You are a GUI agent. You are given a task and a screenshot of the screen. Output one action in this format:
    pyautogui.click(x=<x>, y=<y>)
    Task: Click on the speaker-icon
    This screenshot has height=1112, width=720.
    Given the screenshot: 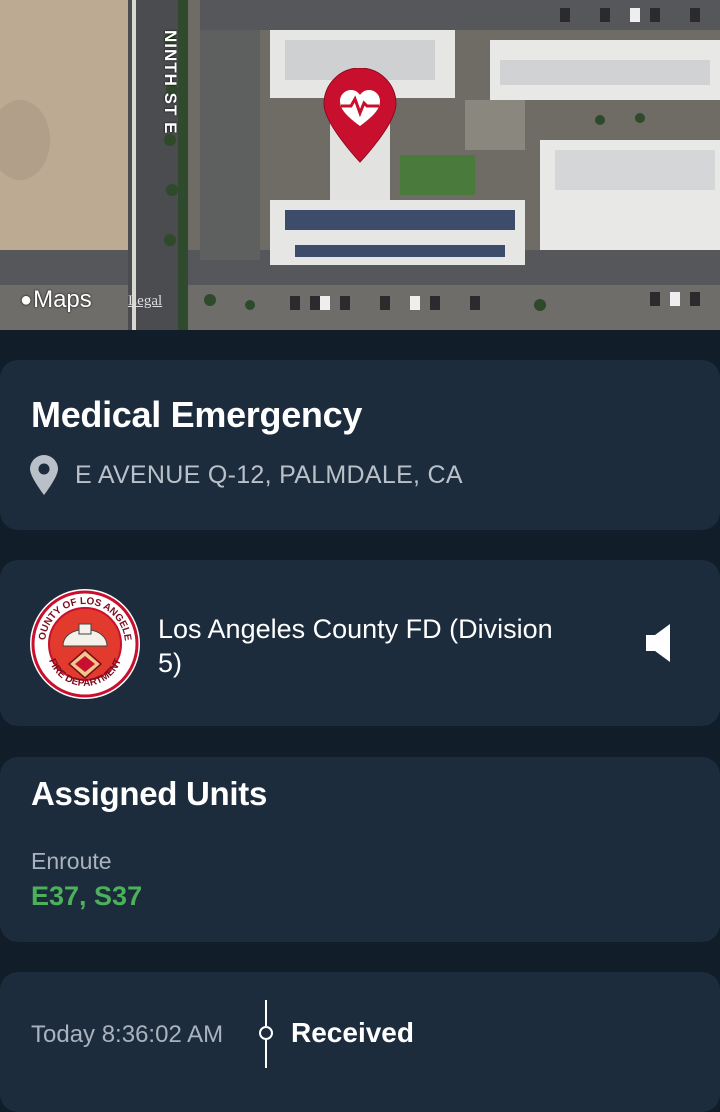 What is the action you would take?
    pyautogui.click(x=658, y=643)
    